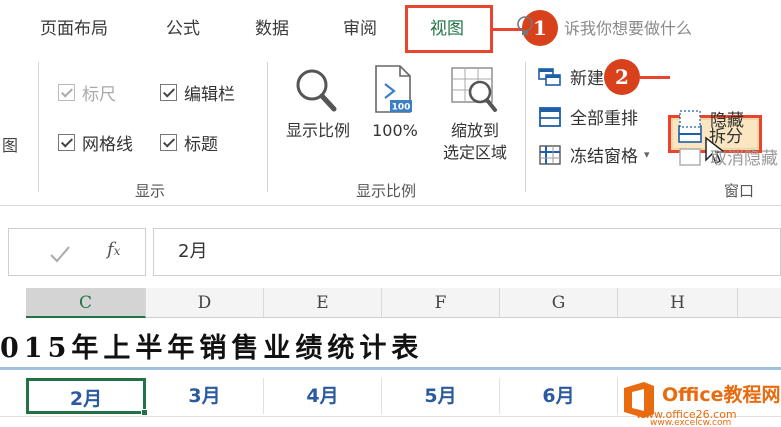  I want to click on tab-review: 审阅, so click(360, 26).